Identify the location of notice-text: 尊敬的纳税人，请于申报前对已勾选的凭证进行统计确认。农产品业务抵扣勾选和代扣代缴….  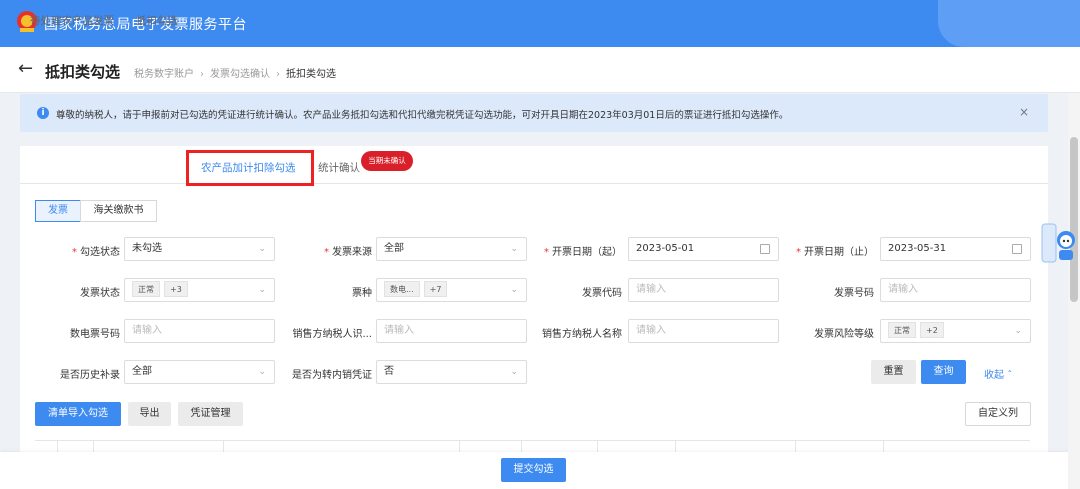
(422, 115).